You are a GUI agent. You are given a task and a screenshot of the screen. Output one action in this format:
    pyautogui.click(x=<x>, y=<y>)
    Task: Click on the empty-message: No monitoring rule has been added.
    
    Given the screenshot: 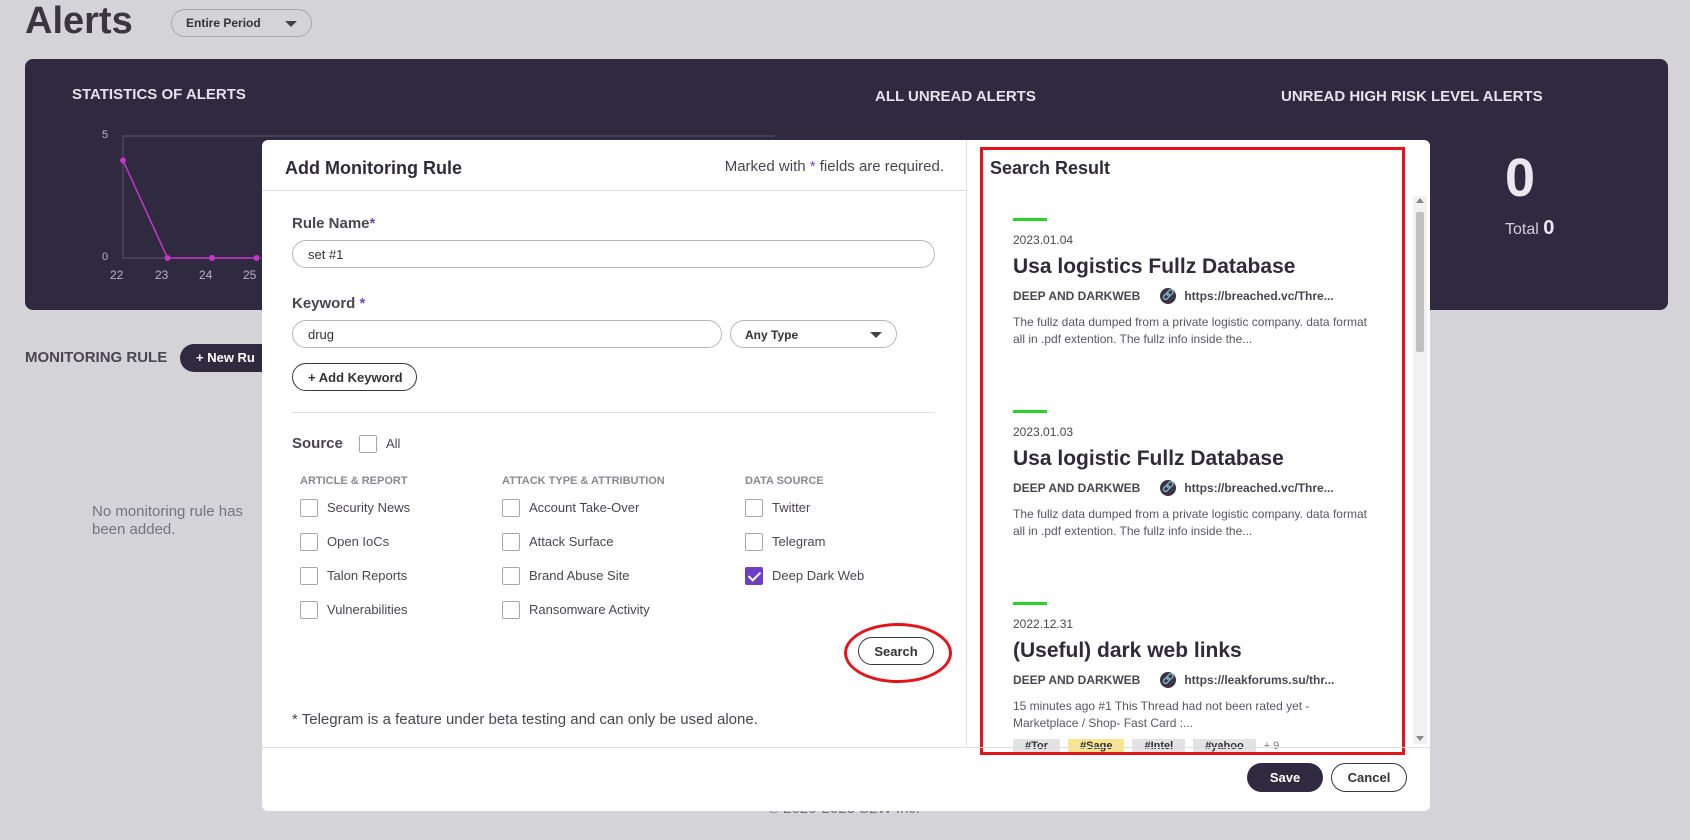 What is the action you would take?
    pyautogui.click(x=167, y=520)
    